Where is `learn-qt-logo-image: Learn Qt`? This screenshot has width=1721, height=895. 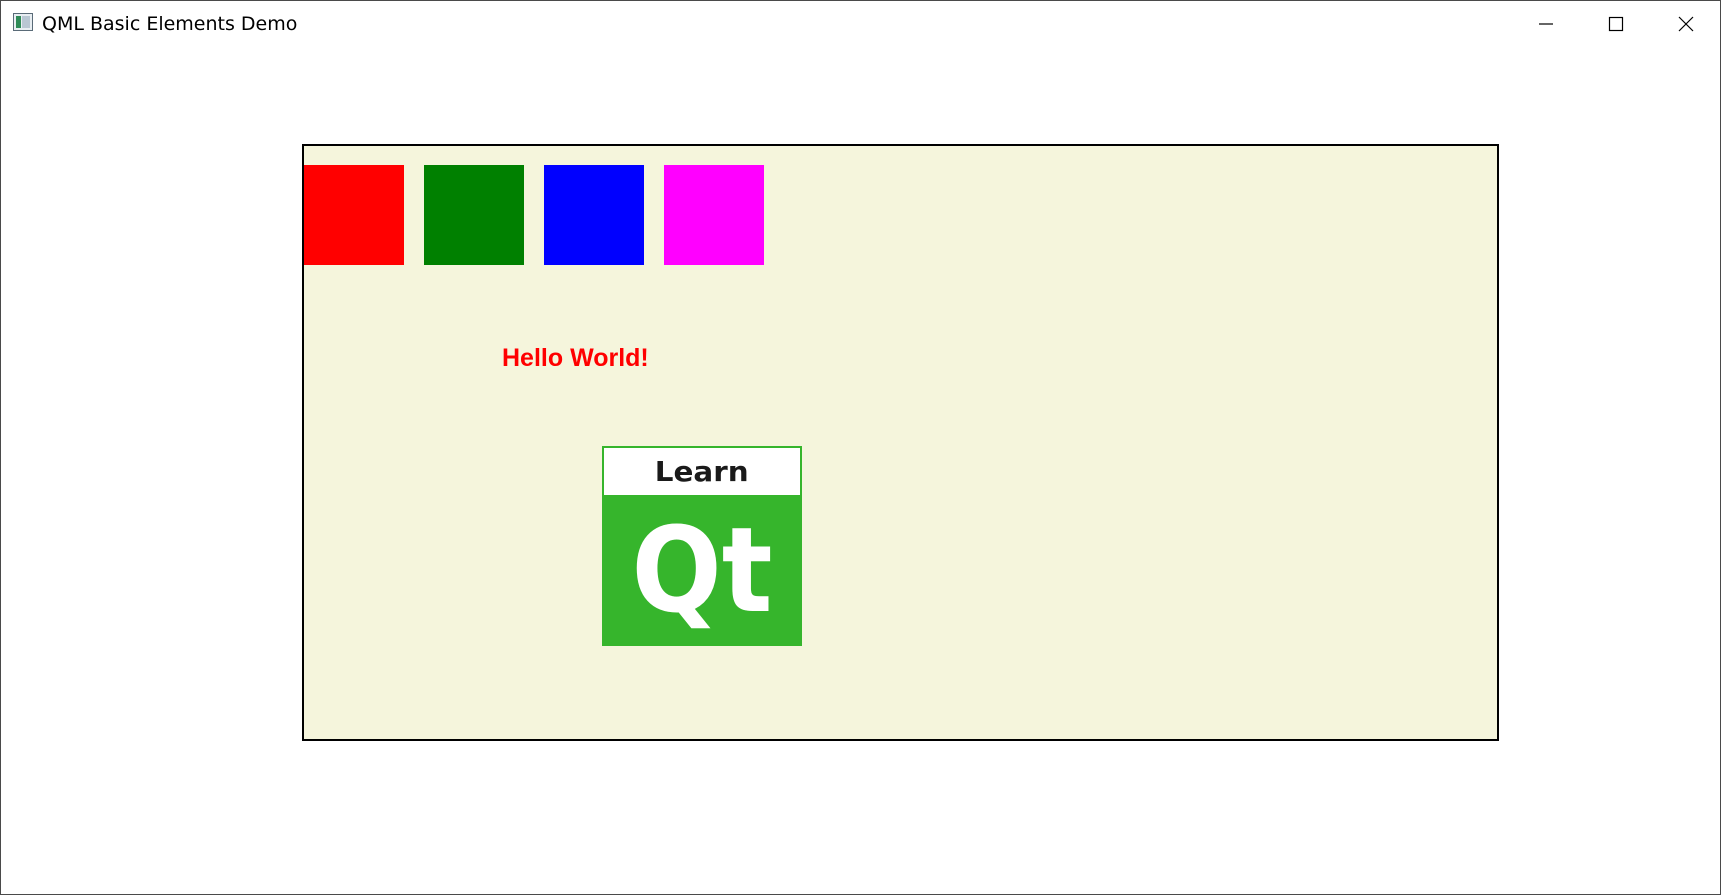 learn-qt-logo-image: Learn Qt is located at coordinates (702, 546).